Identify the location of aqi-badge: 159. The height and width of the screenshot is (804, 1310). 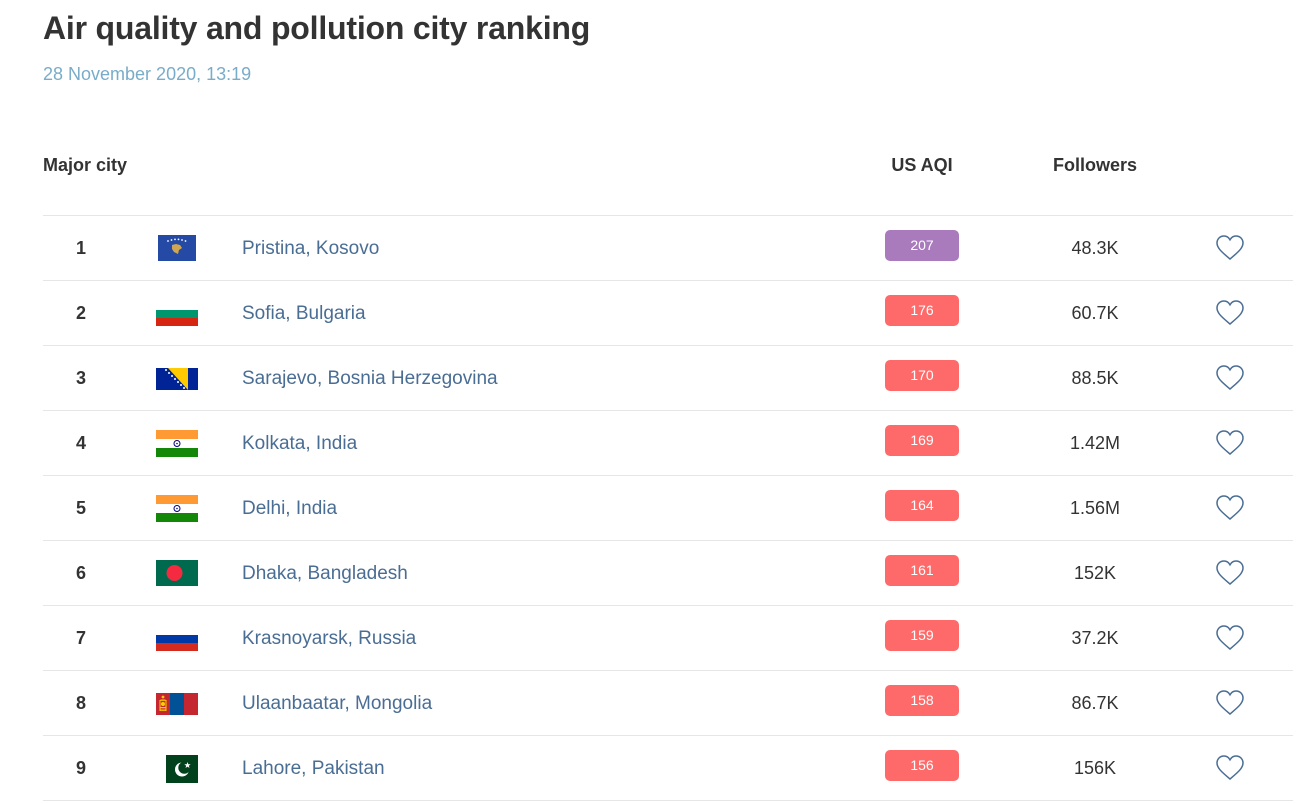
(922, 635).